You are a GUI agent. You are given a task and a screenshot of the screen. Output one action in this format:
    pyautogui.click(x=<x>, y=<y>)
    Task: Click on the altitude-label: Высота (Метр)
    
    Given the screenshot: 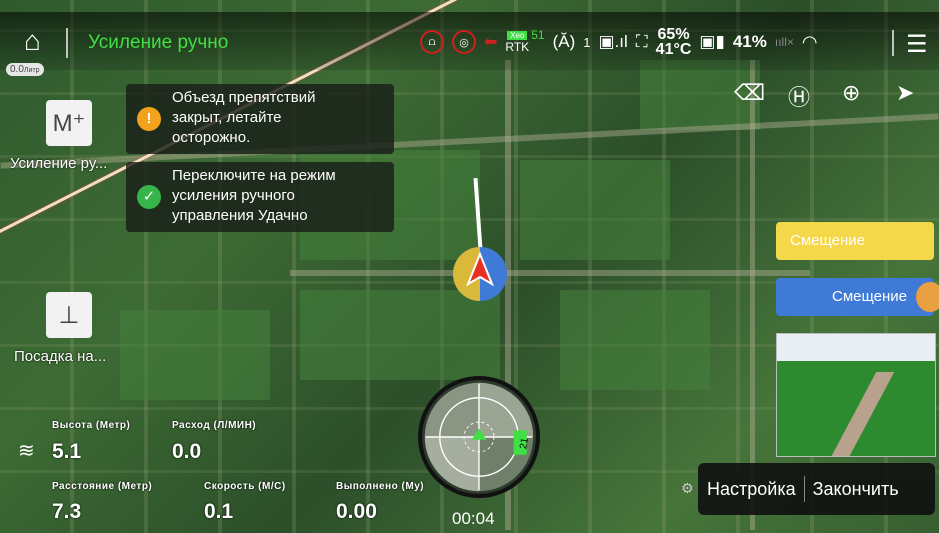 What is the action you would take?
    pyautogui.click(x=91, y=425)
    